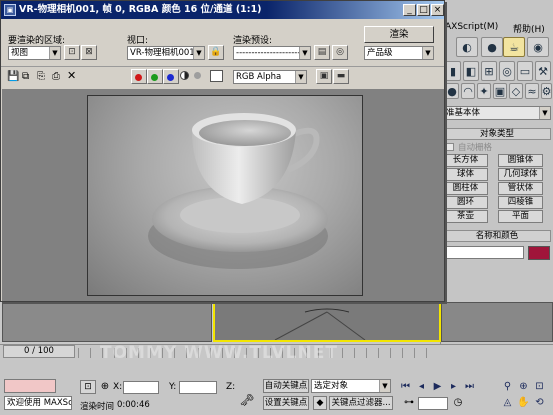 Image resolution: width=553 pixels, height=415 pixels. What do you see at coordinates (520, 202) in the screenshot?
I see `primitive-pyramid-button: 四棱锥` at bounding box center [520, 202].